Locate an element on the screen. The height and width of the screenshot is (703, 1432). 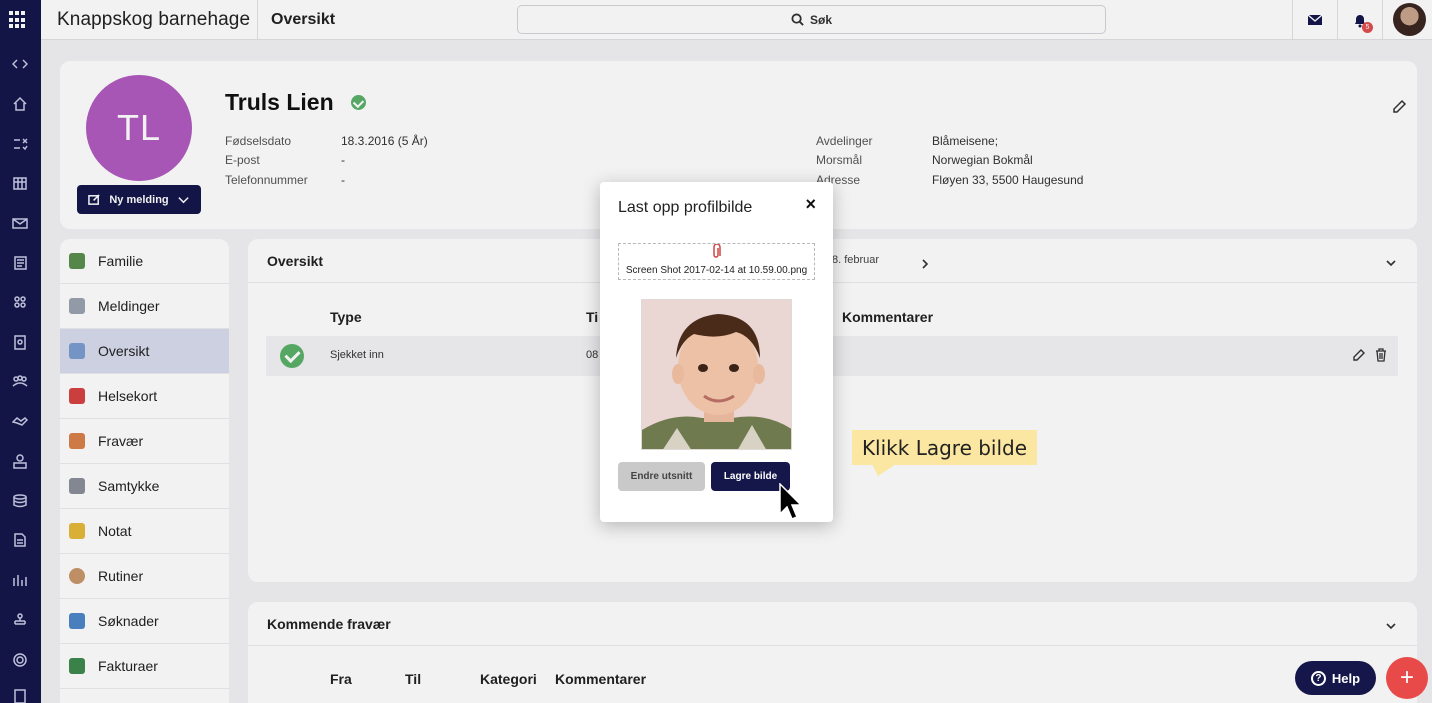
help-label: Help is located at coordinates (1346, 678).